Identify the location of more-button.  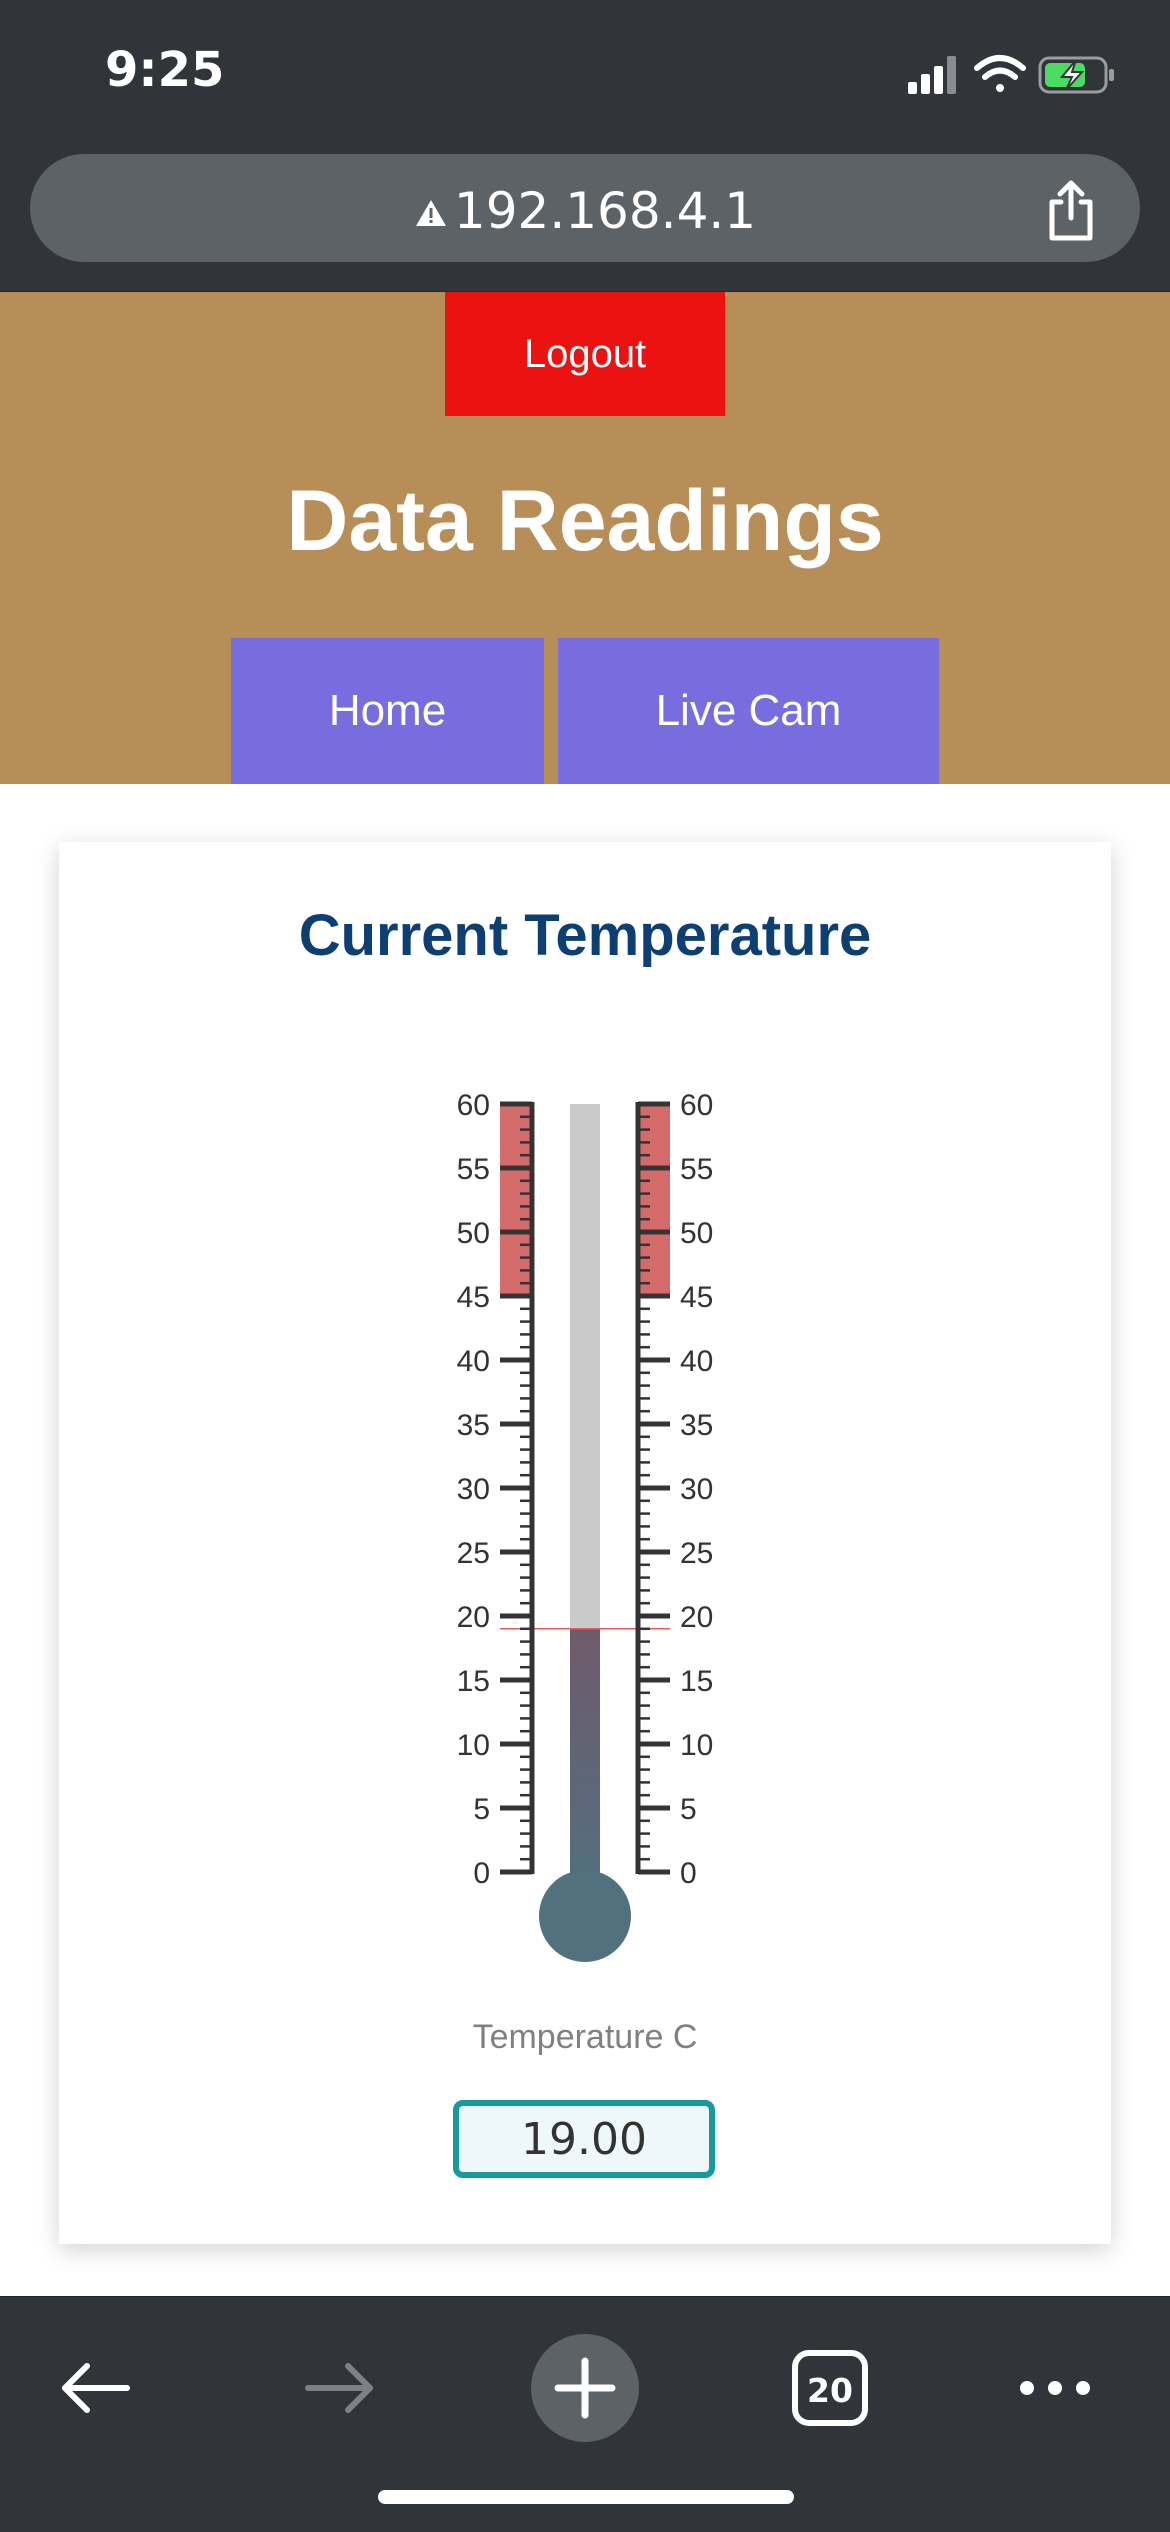
(1055, 2388).